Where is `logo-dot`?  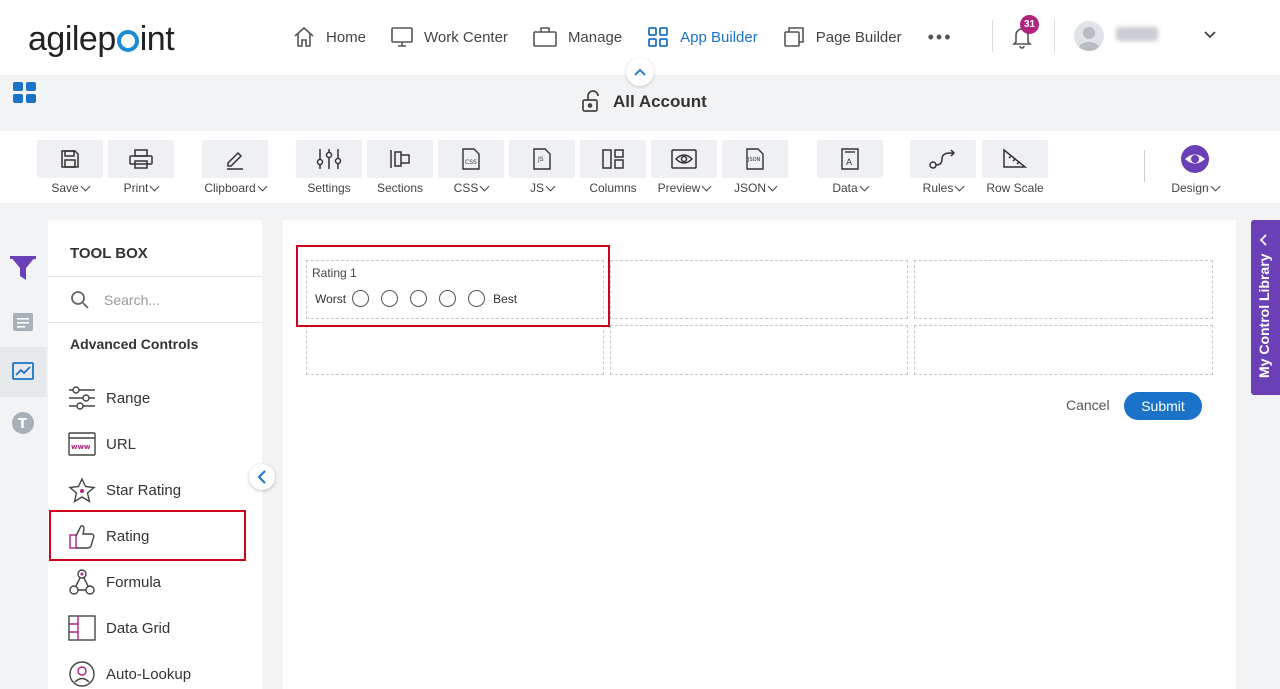 logo-dot is located at coordinates (127, 41).